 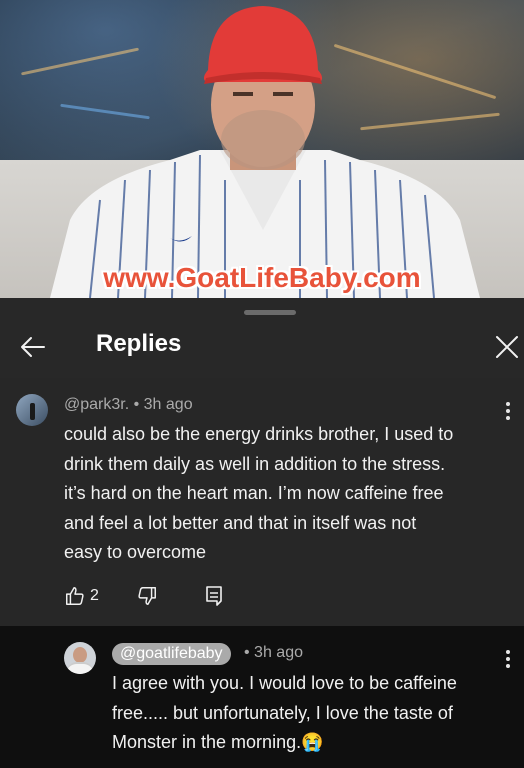 I want to click on drag-handle, so click(x=270, y=312).